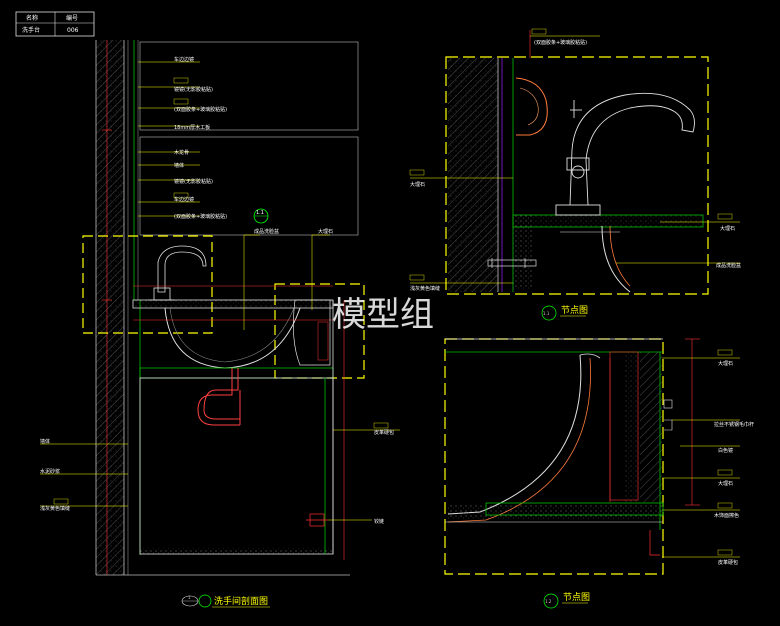 The width and height of the screenshot is (780, 626). Describe the element at coordinates (425, 288) in the screenshot. I see `detail-1-1-label-grout: 浅灰黄色填缝` at that location.